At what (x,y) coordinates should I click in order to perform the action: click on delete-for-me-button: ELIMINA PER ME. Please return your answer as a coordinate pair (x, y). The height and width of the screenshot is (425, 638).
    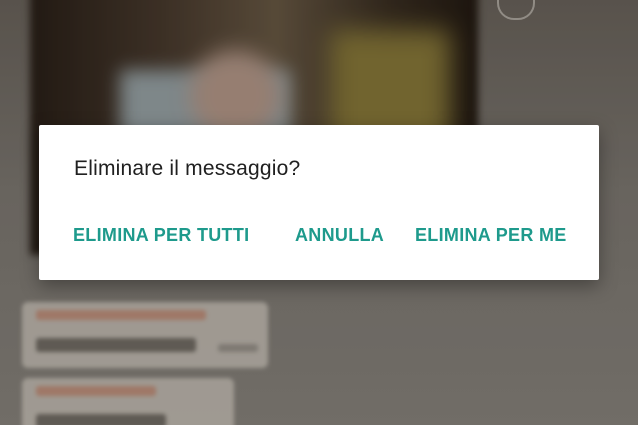
    Looking at the image, I should click on (491, 235).